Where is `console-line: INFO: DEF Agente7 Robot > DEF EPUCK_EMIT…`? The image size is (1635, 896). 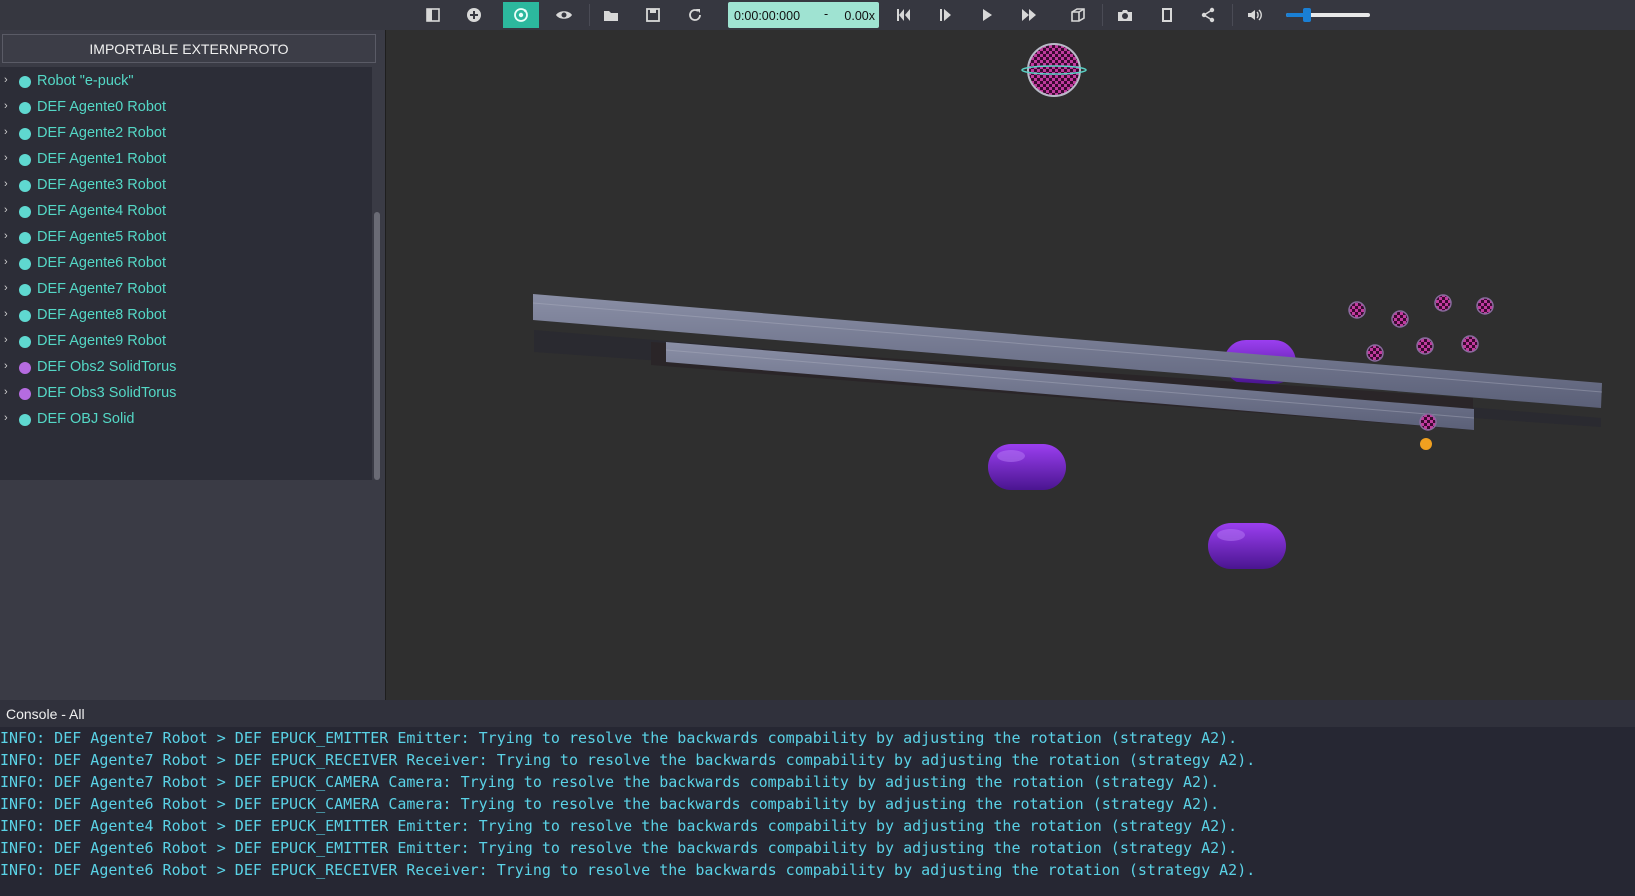
console-line: INFO: DEF Agente7 Robot > DEF EPUCK_EMIT… is located at coordinates (619, 738).